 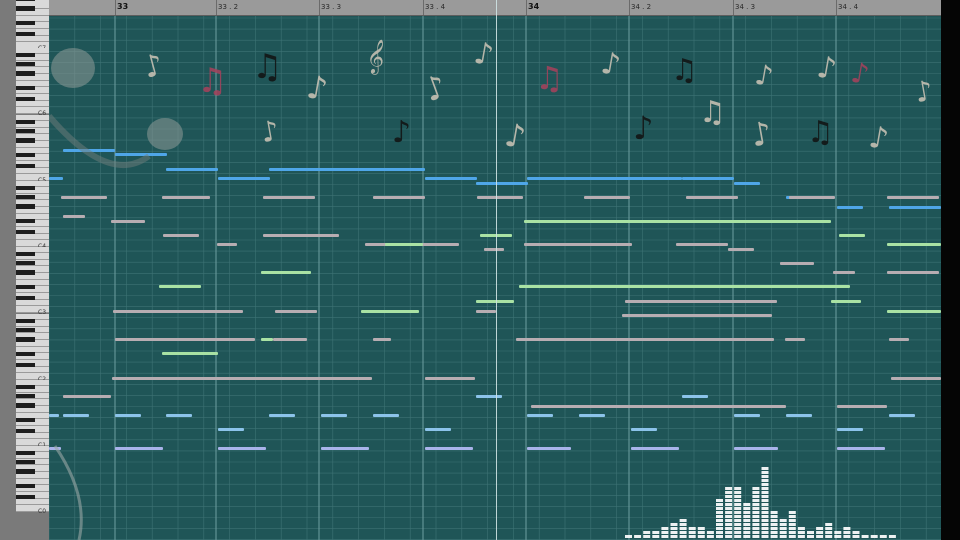 I want to click on ruler-tick, so click(x=319, y=7).